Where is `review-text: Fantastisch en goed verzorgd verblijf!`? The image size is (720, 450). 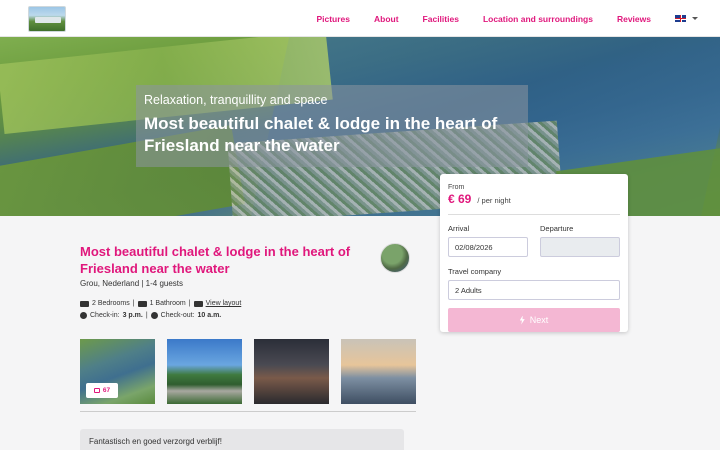
review-text: Fantastisch en goed verzorgd verblijf! is located at coordinates (155, 441).